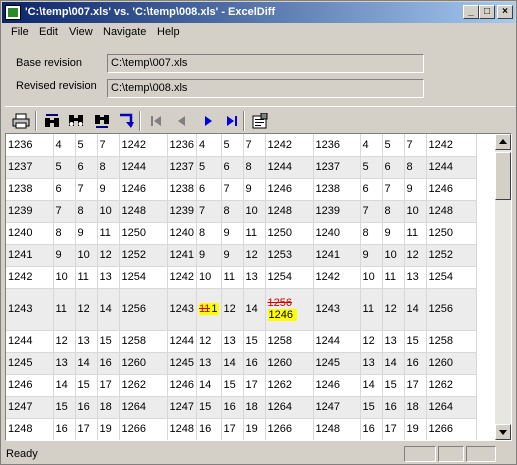 The image size is (517, 465). I want to click on scroll-up-button, so click(503, 142).